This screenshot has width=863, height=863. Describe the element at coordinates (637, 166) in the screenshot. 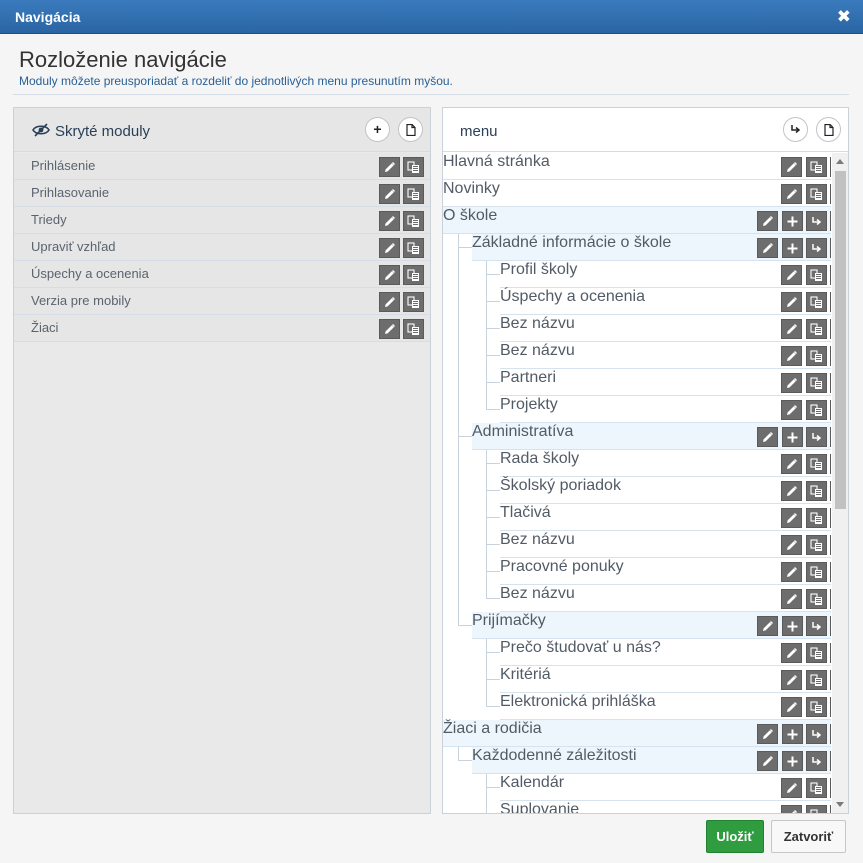

I see `menu-item-row: Hlavná stránka` at that location.